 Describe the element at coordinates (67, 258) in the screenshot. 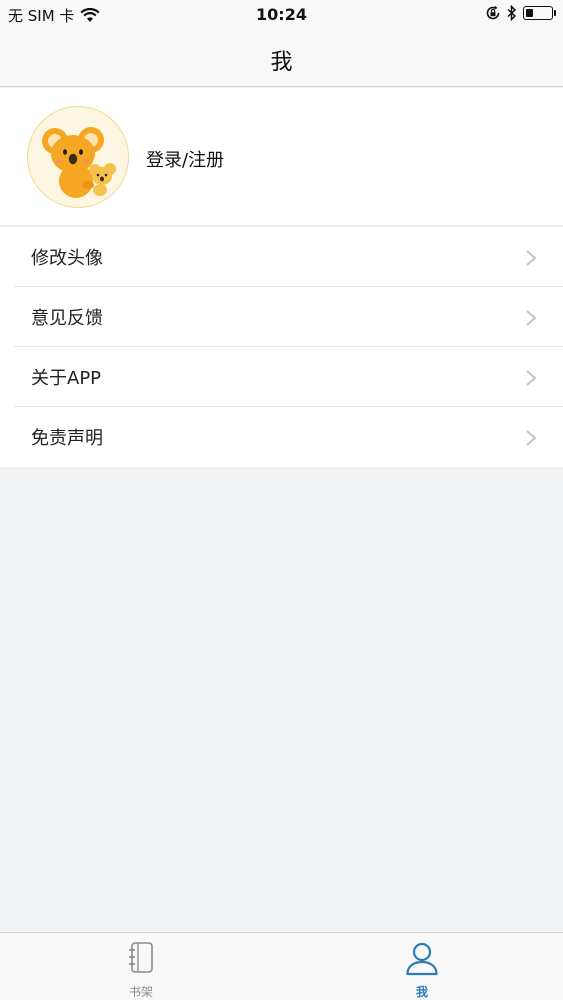

I see `menu-item-label: 修改头像` at that location.